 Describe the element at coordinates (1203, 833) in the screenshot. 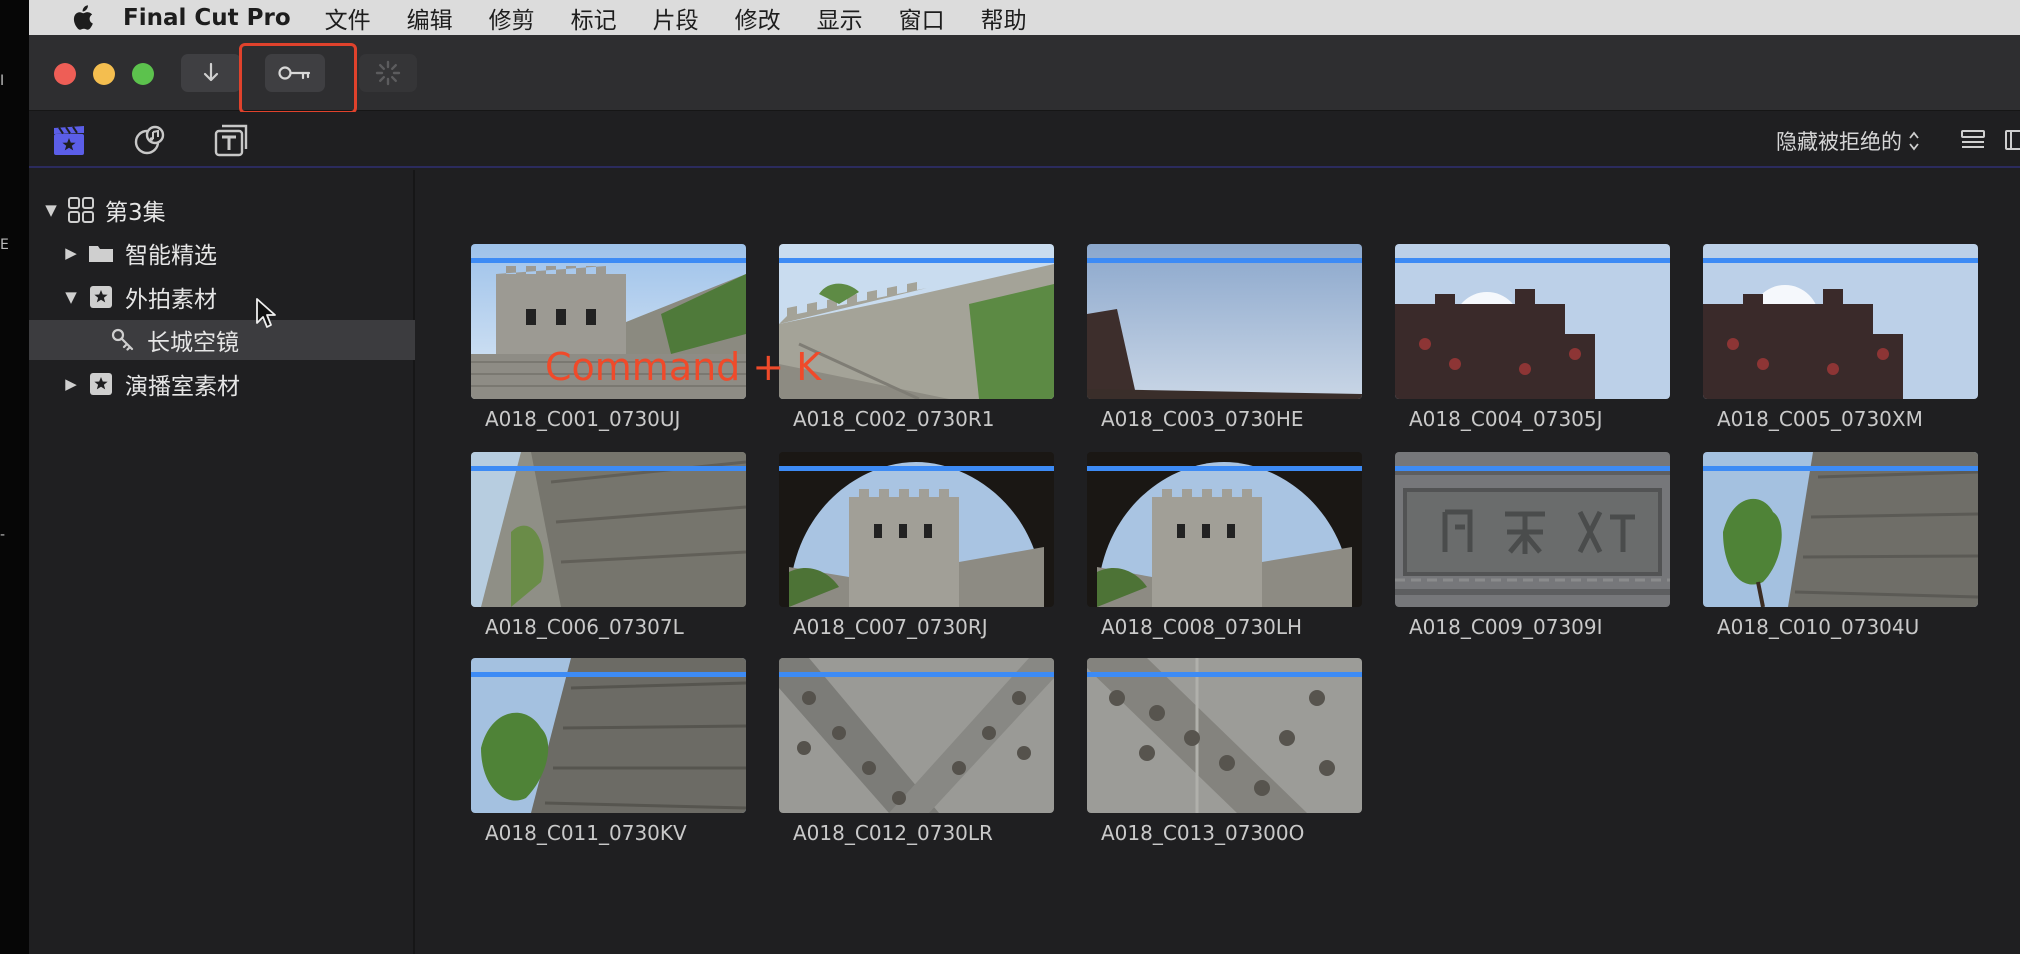

I see `clip-name: A018_C013_07300O` at that location.